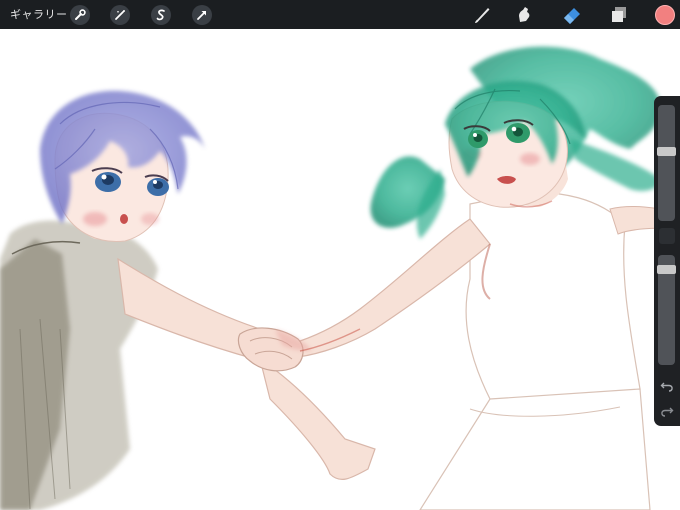 Image resolution: width=680 pixels, height=510 pixels. I want to click on wrench-icon, so click(80, 14).